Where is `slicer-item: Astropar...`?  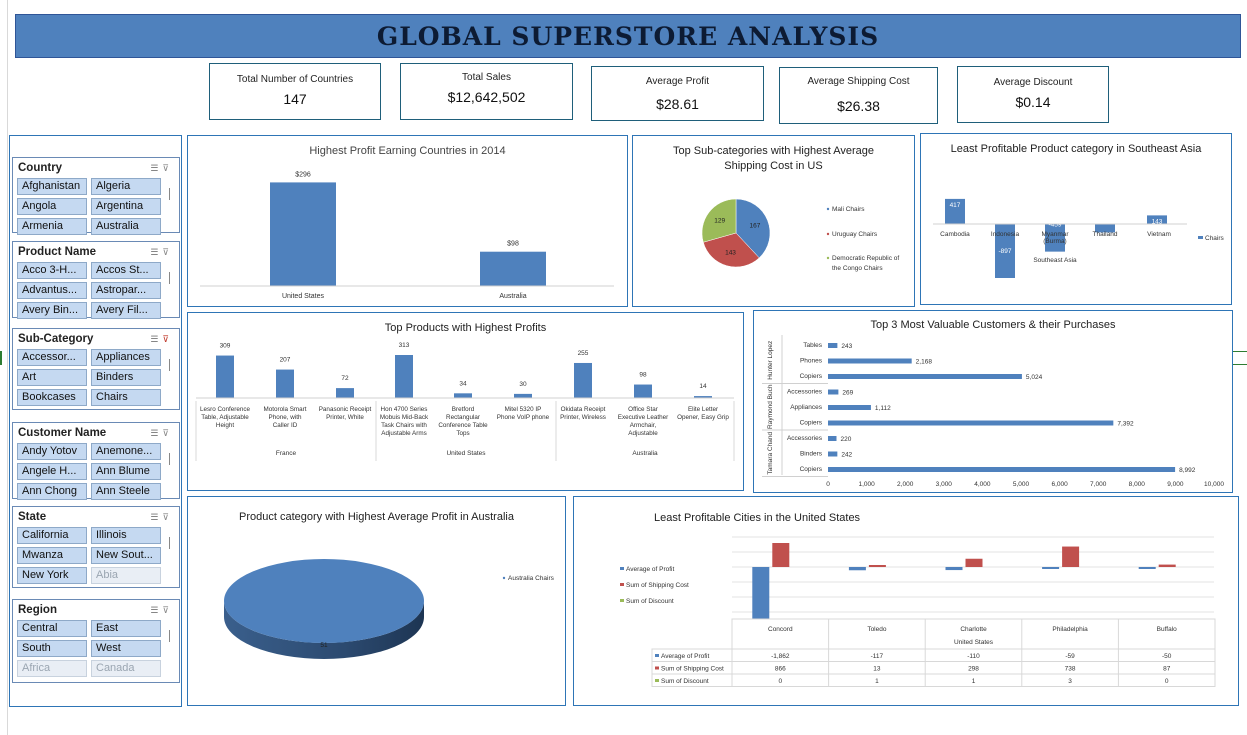
slicer-item: Astropar... is located at coordinates (126, 290).